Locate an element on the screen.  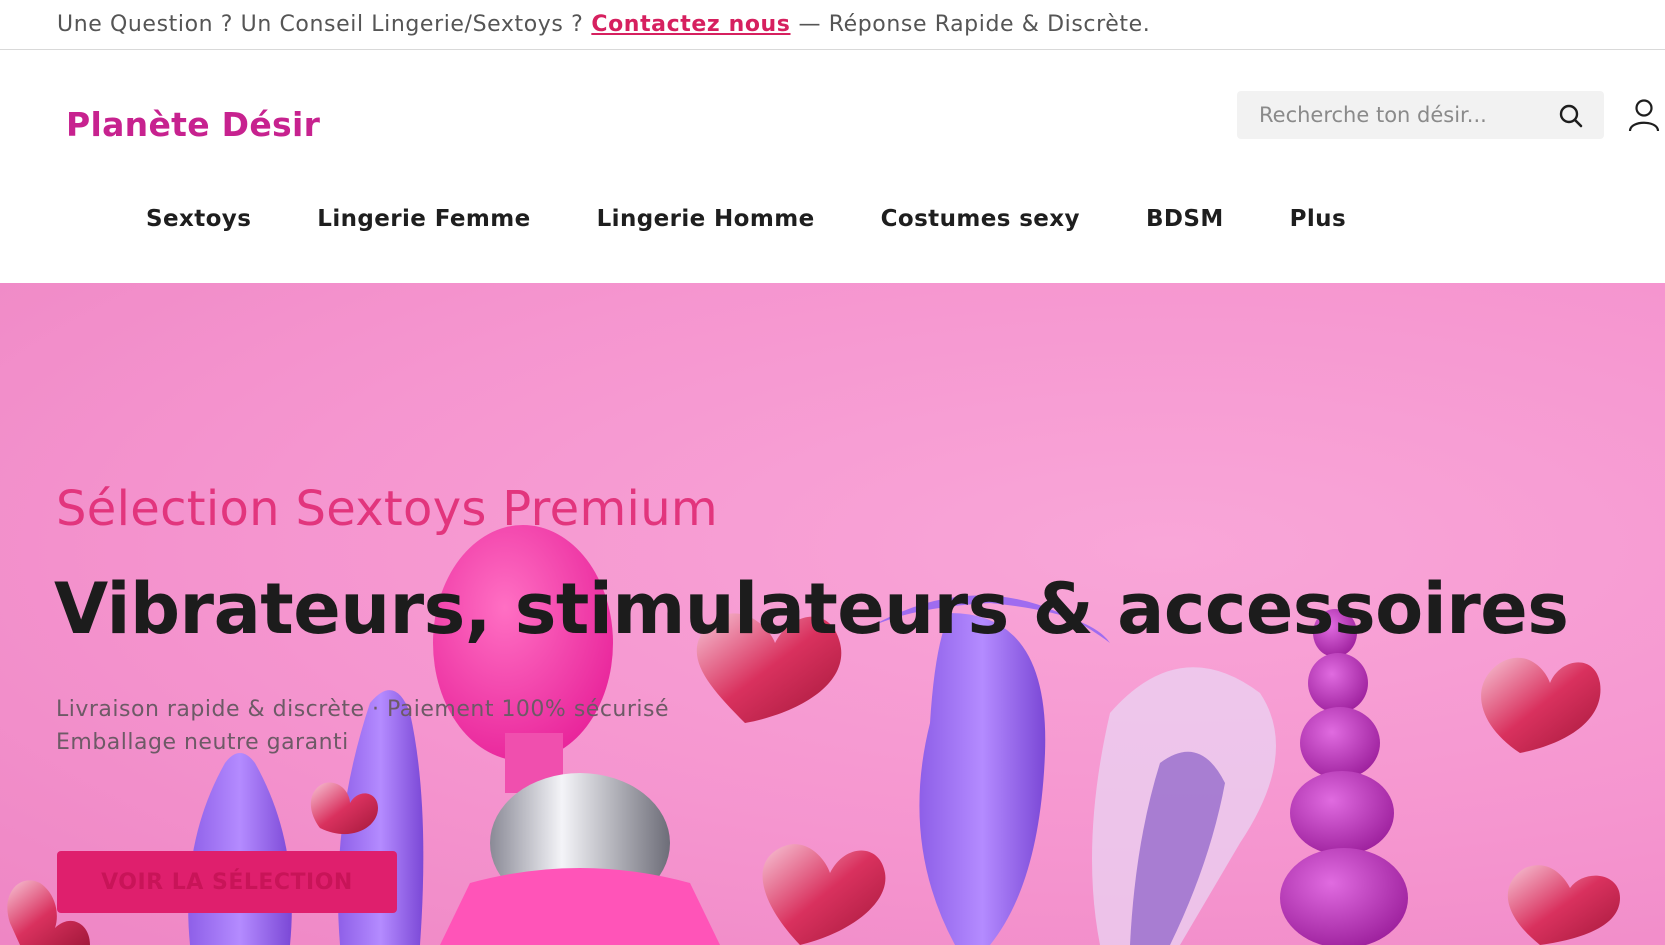
search-input is located at coordinates (1404, 115).